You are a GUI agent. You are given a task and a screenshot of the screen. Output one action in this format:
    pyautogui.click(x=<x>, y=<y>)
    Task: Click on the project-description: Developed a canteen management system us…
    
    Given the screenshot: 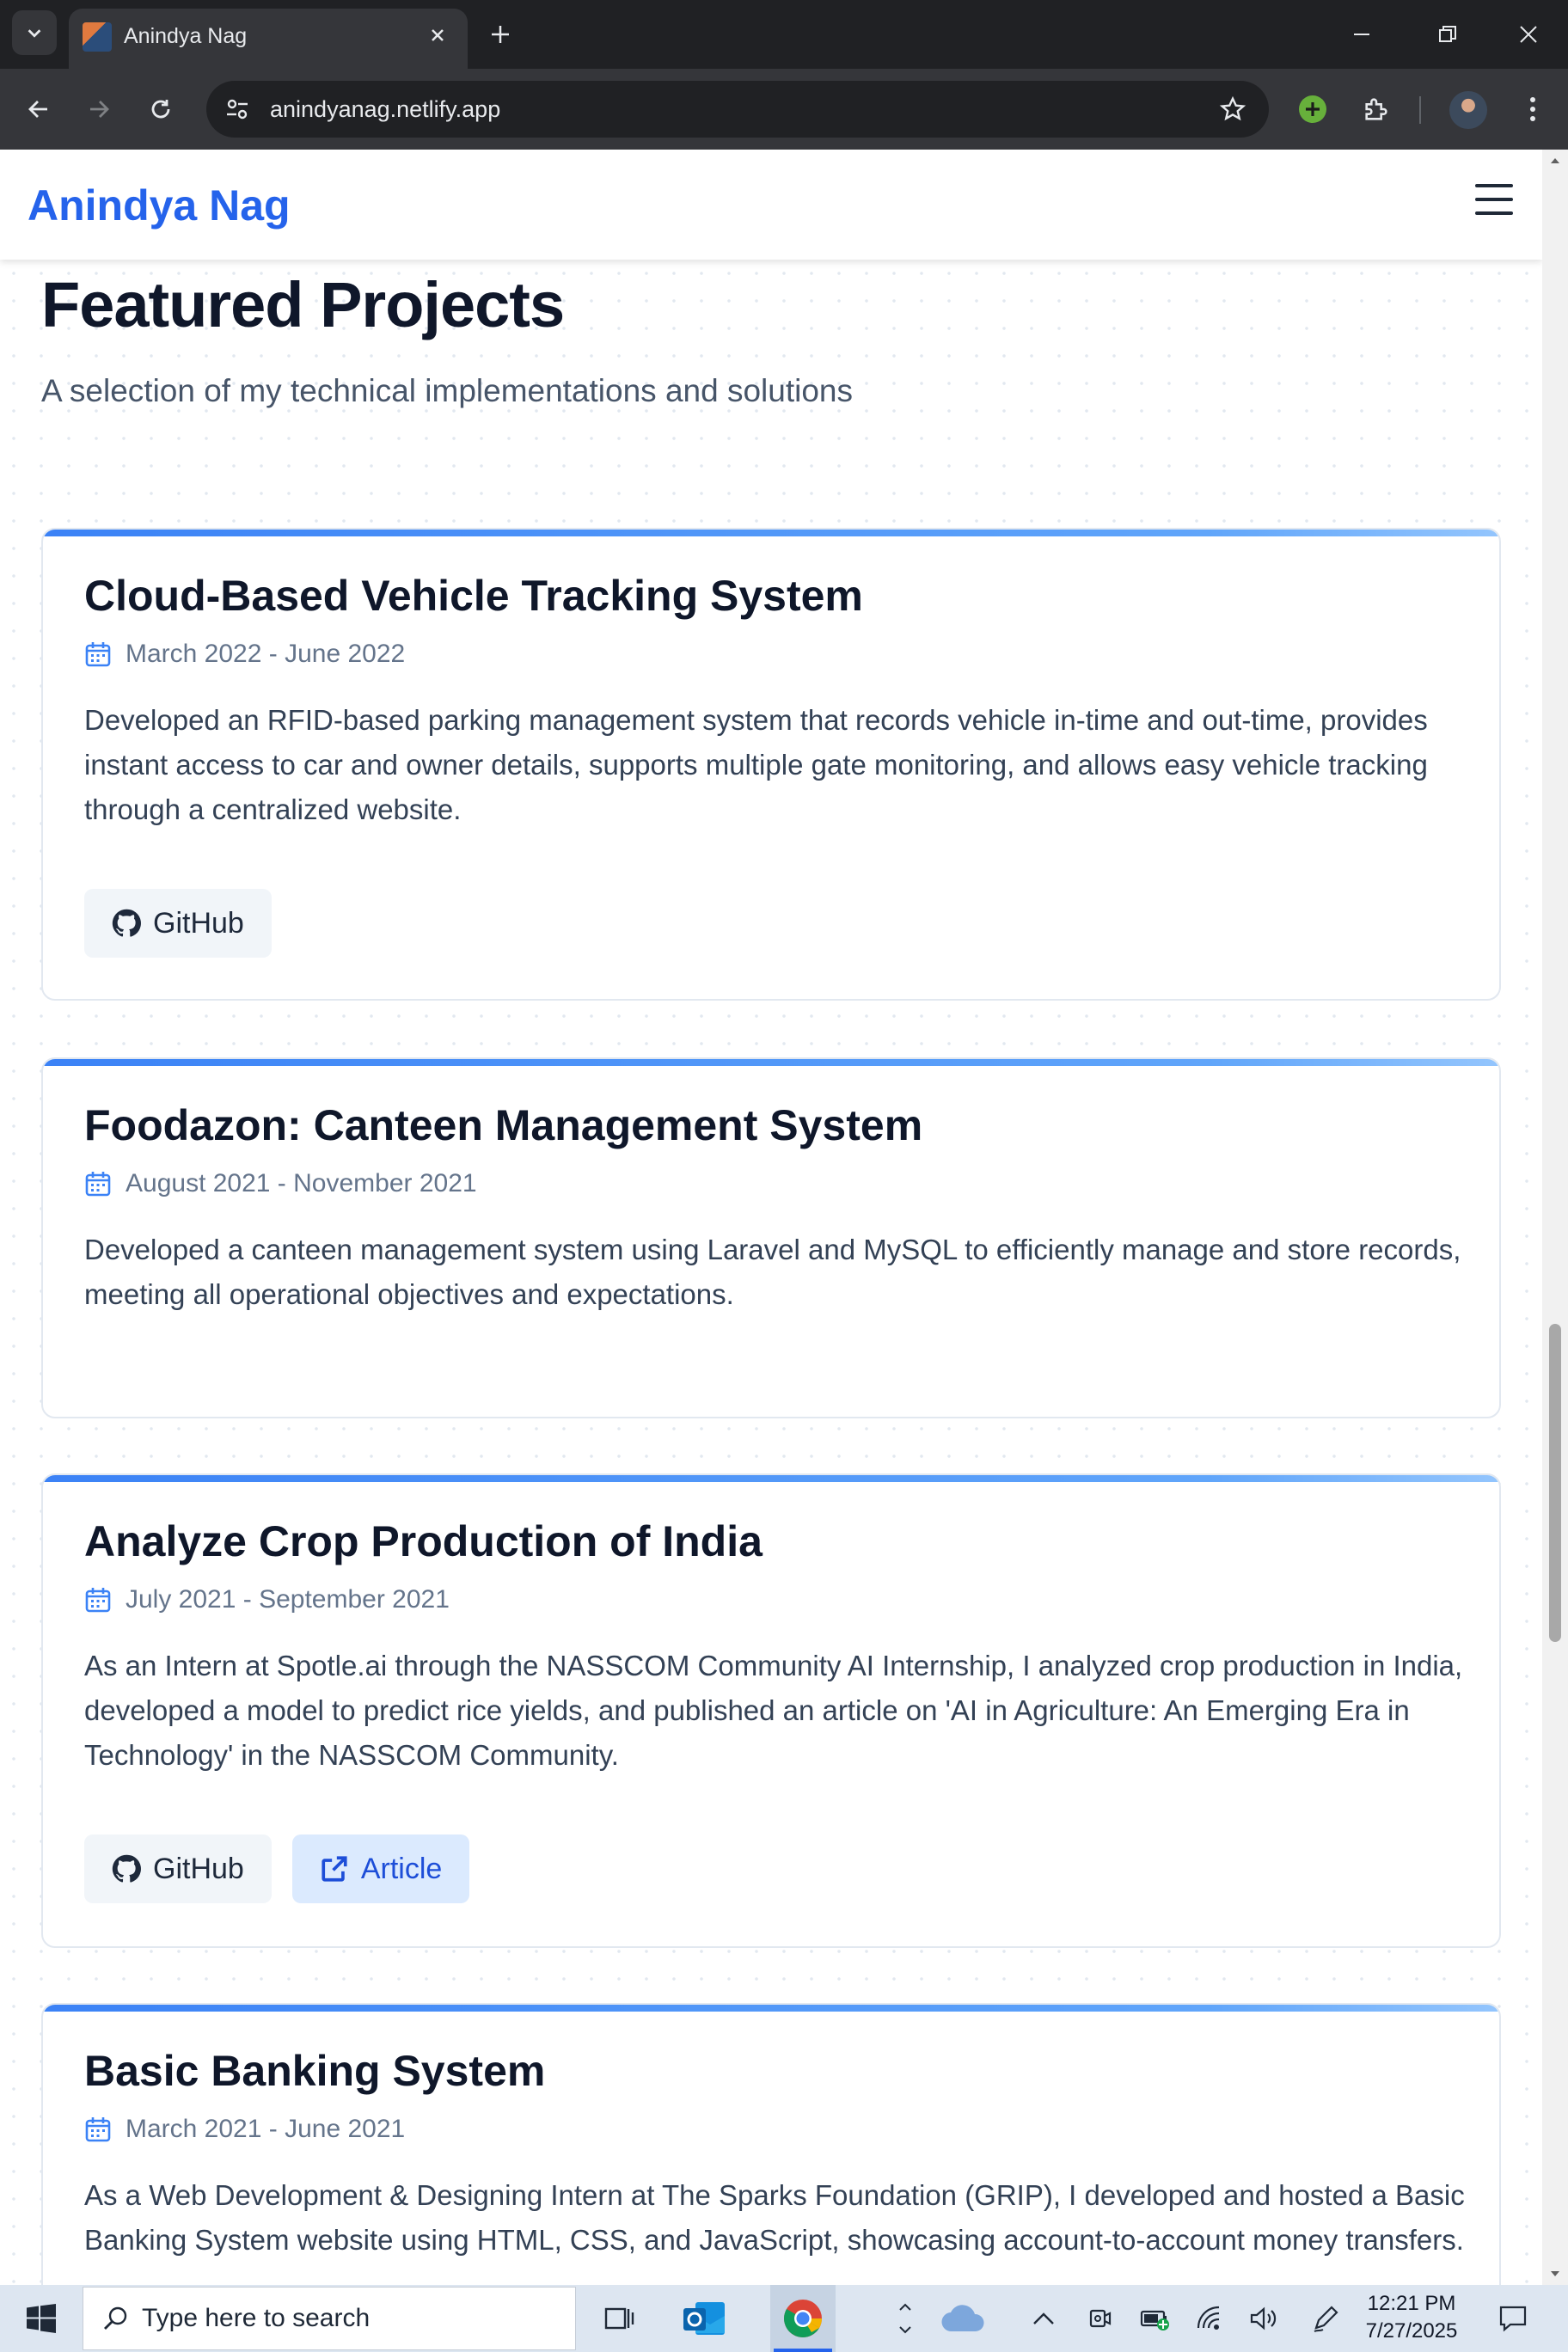 What is the action you would take?
    pyautogui.click(x=772, y=1272)
    